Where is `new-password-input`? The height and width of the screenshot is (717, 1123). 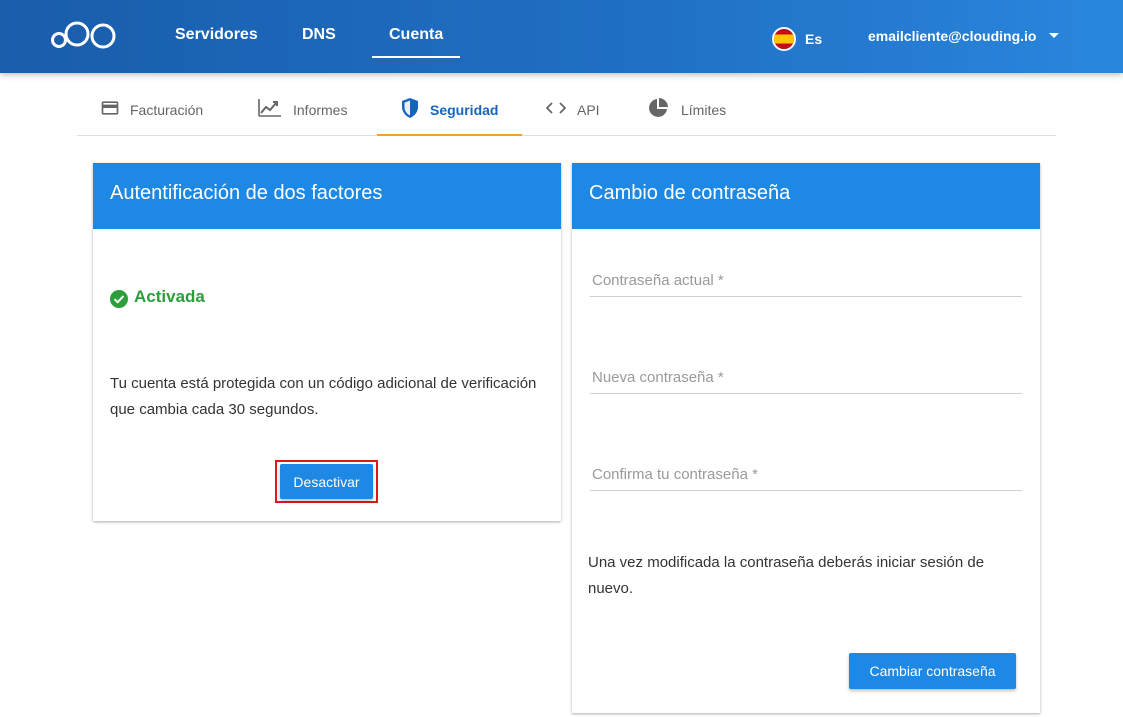 new-password-input is located at coordinates (806, 371).